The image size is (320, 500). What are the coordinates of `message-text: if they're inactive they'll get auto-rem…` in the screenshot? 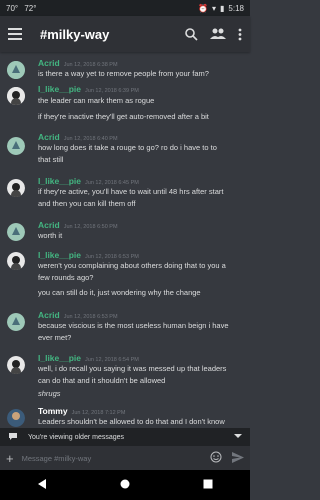 It's located at (123, 116).